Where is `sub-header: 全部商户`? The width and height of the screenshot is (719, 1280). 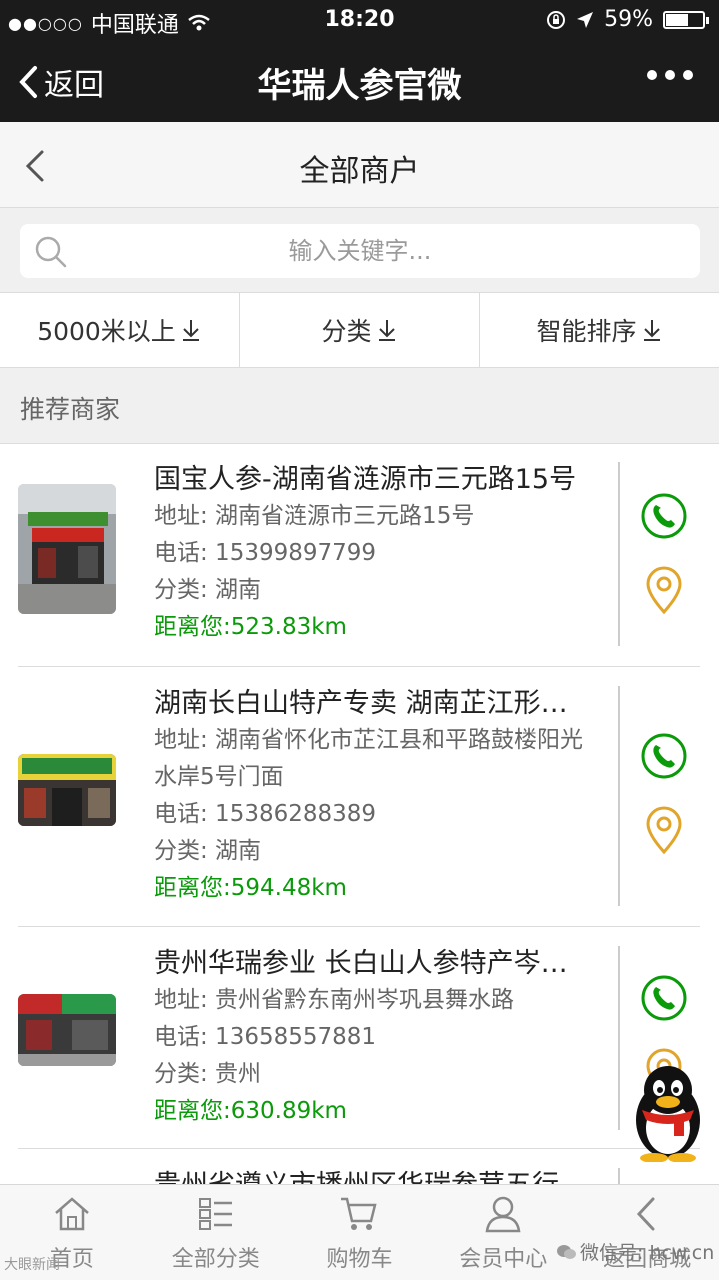
sub-header: 全部商户 is located at coordinates (359, 165).